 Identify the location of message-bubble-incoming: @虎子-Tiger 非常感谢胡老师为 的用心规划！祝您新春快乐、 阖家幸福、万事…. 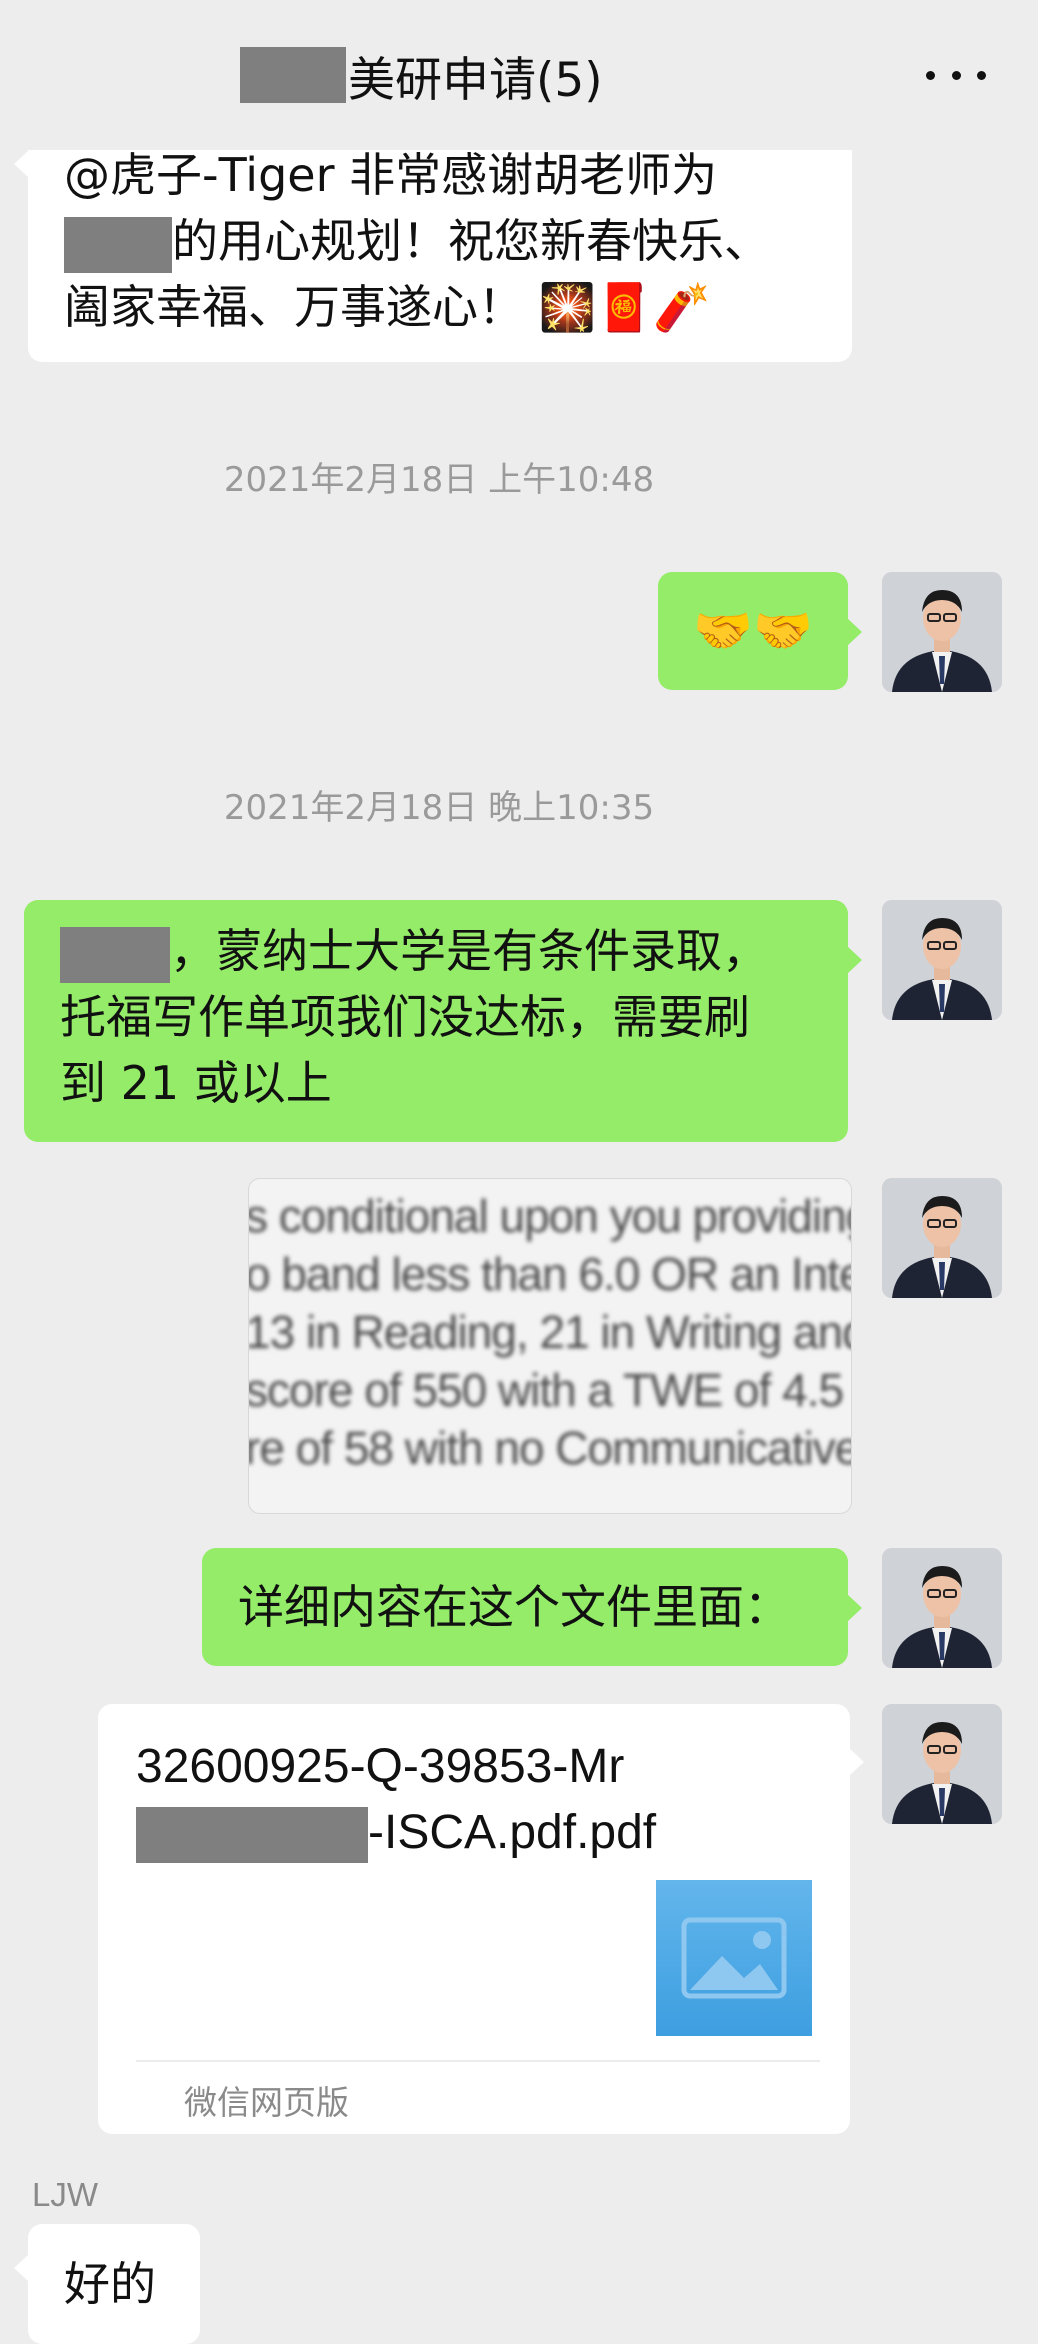
(433, 241).